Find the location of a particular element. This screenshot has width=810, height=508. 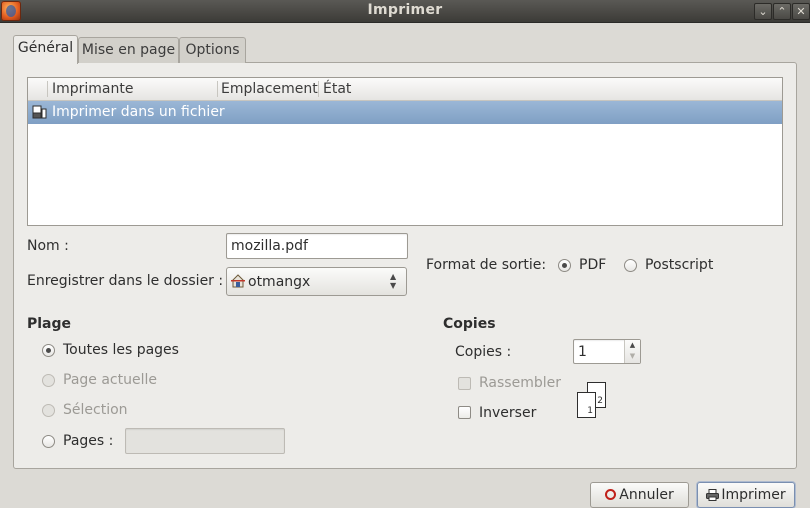

collate-pages-icon: 2 1 is located at coordinates (594, 400).